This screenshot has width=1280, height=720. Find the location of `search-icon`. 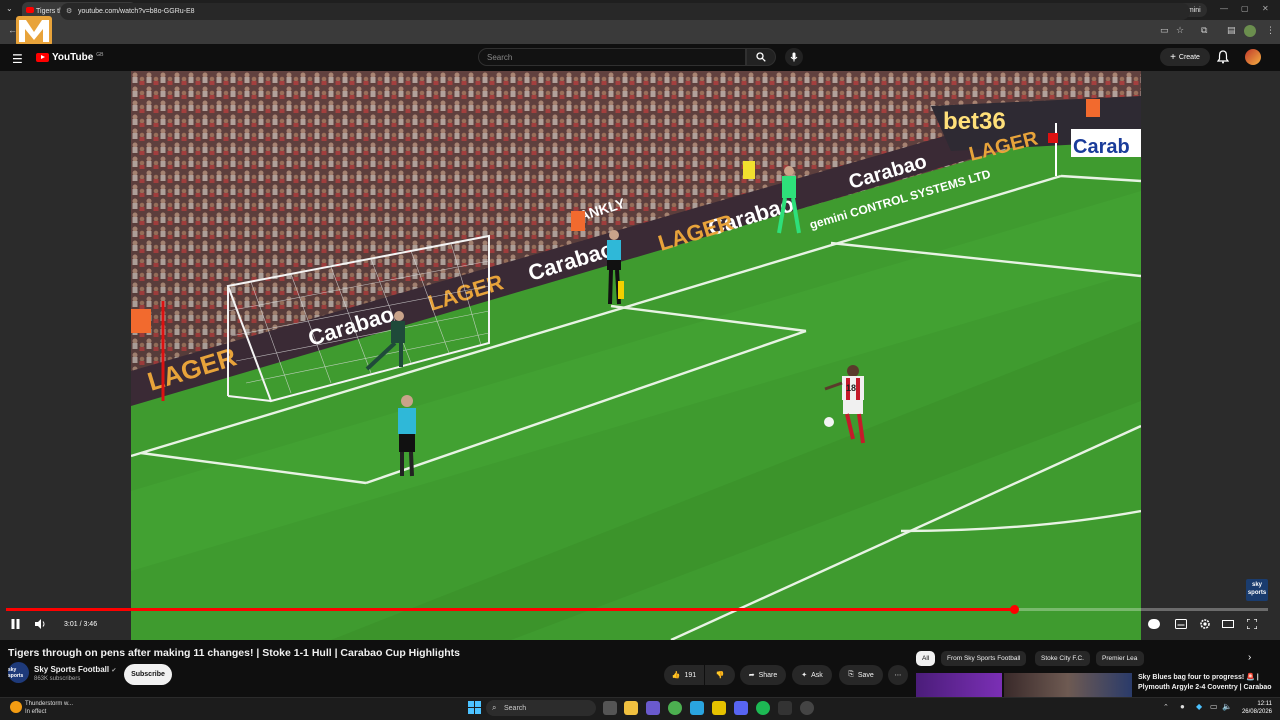

search-icon is located at coordinates (761, 57).